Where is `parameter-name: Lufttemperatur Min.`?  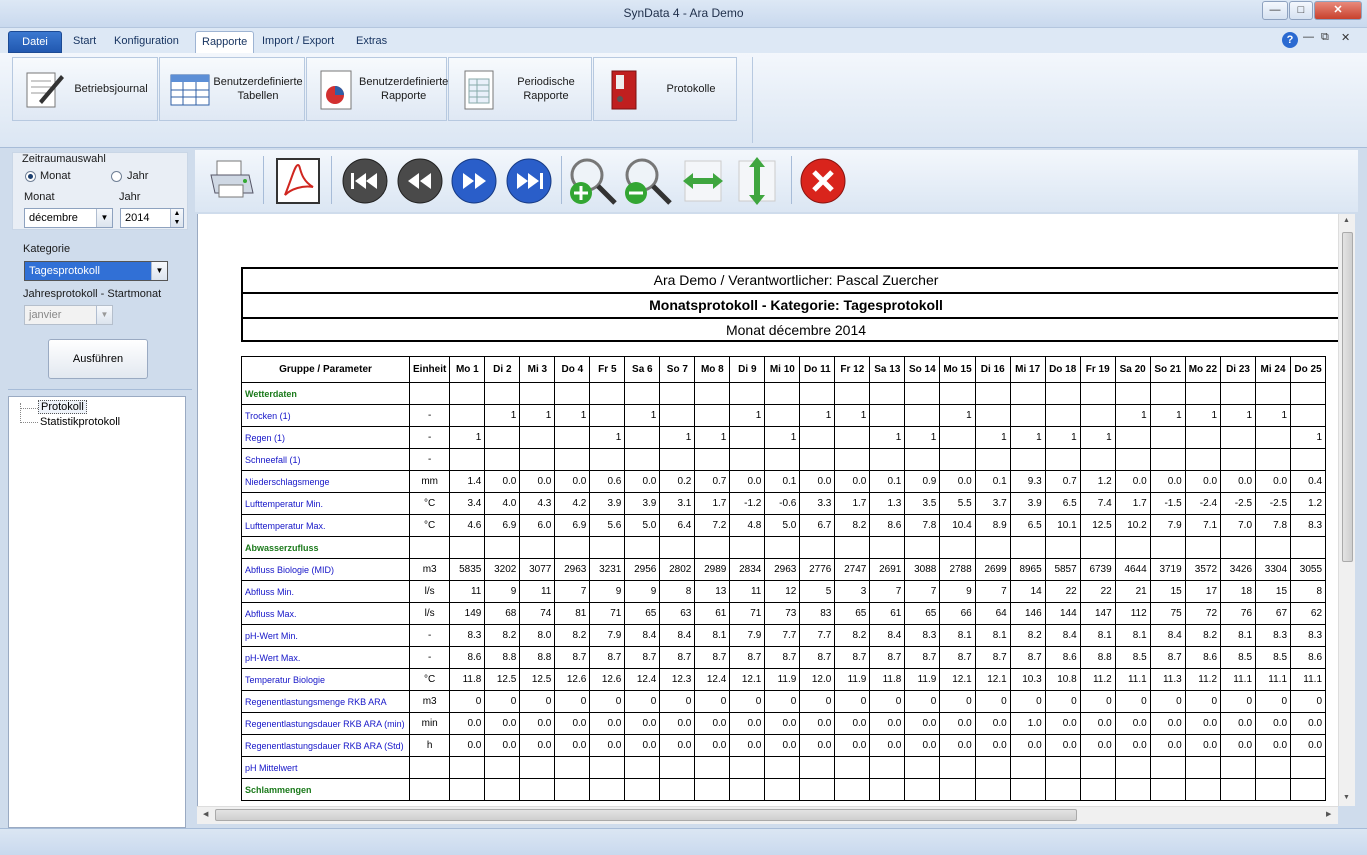
parameter-name: Lufttemperatur Min. is located at coordinates (325, 503).